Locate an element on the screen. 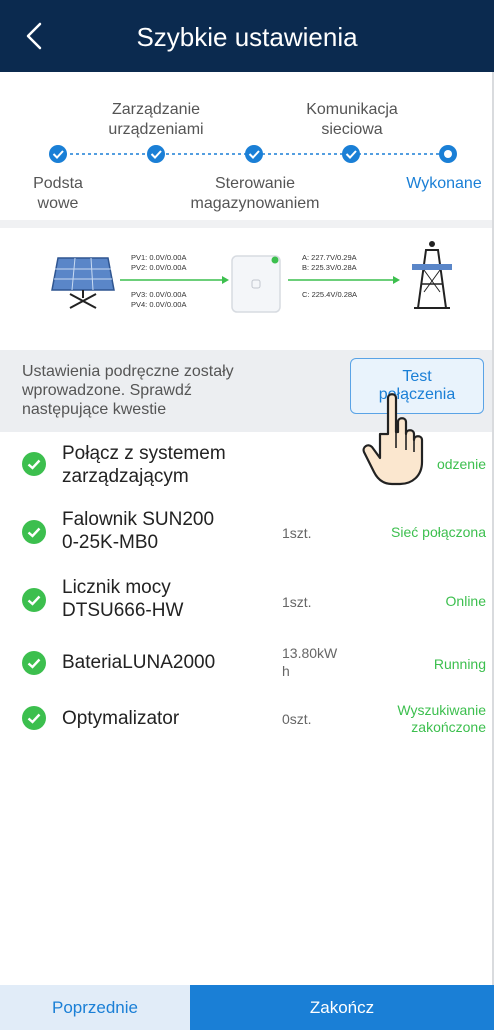 The image size is (494, 1030). item-quantity: 13.80kW h is located at coordinates (310, 662).